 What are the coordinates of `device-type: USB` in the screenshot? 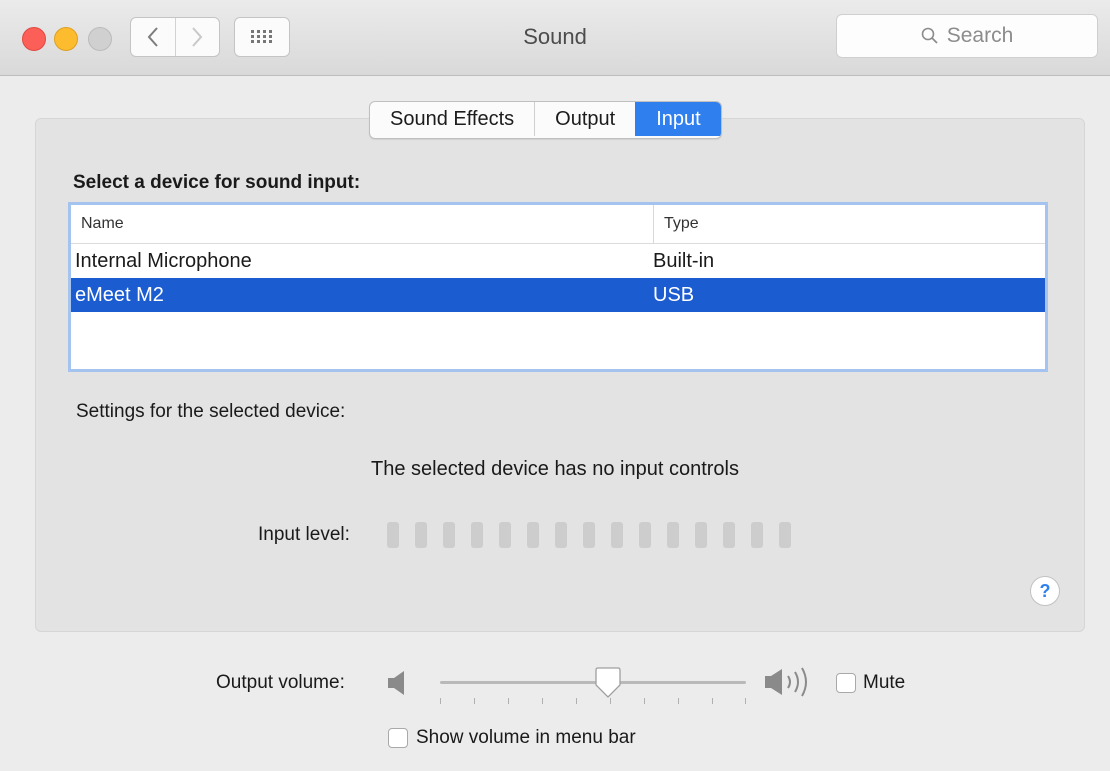 It's located at (674, 294).